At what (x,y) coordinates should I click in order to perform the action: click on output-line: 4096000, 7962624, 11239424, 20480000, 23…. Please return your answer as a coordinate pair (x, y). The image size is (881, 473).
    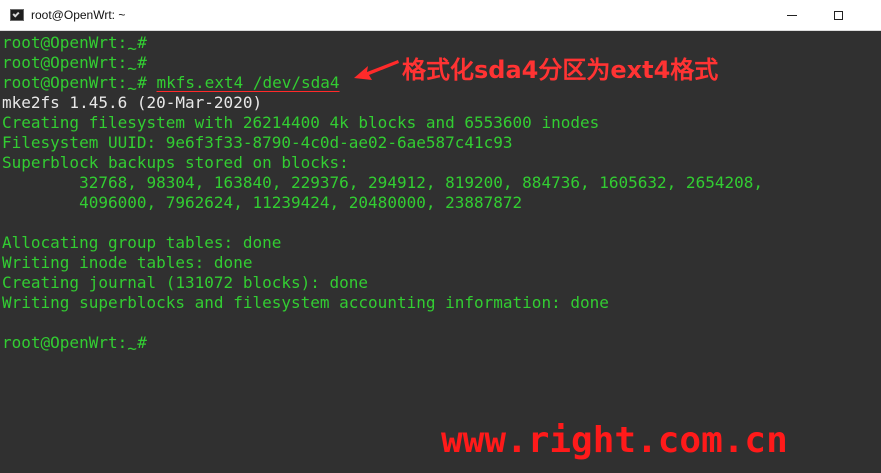
    Looking at the image, I should click on (262, 202).